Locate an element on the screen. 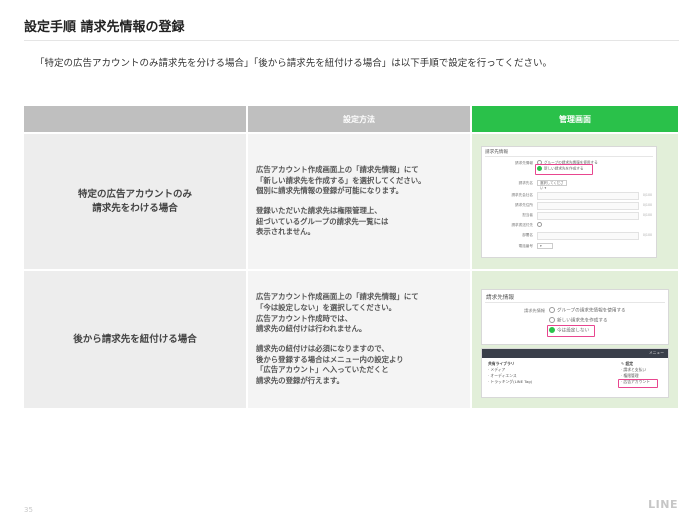 The width and height of the screenshot is (700, 525). company-input is located at coordinates (588, 196).